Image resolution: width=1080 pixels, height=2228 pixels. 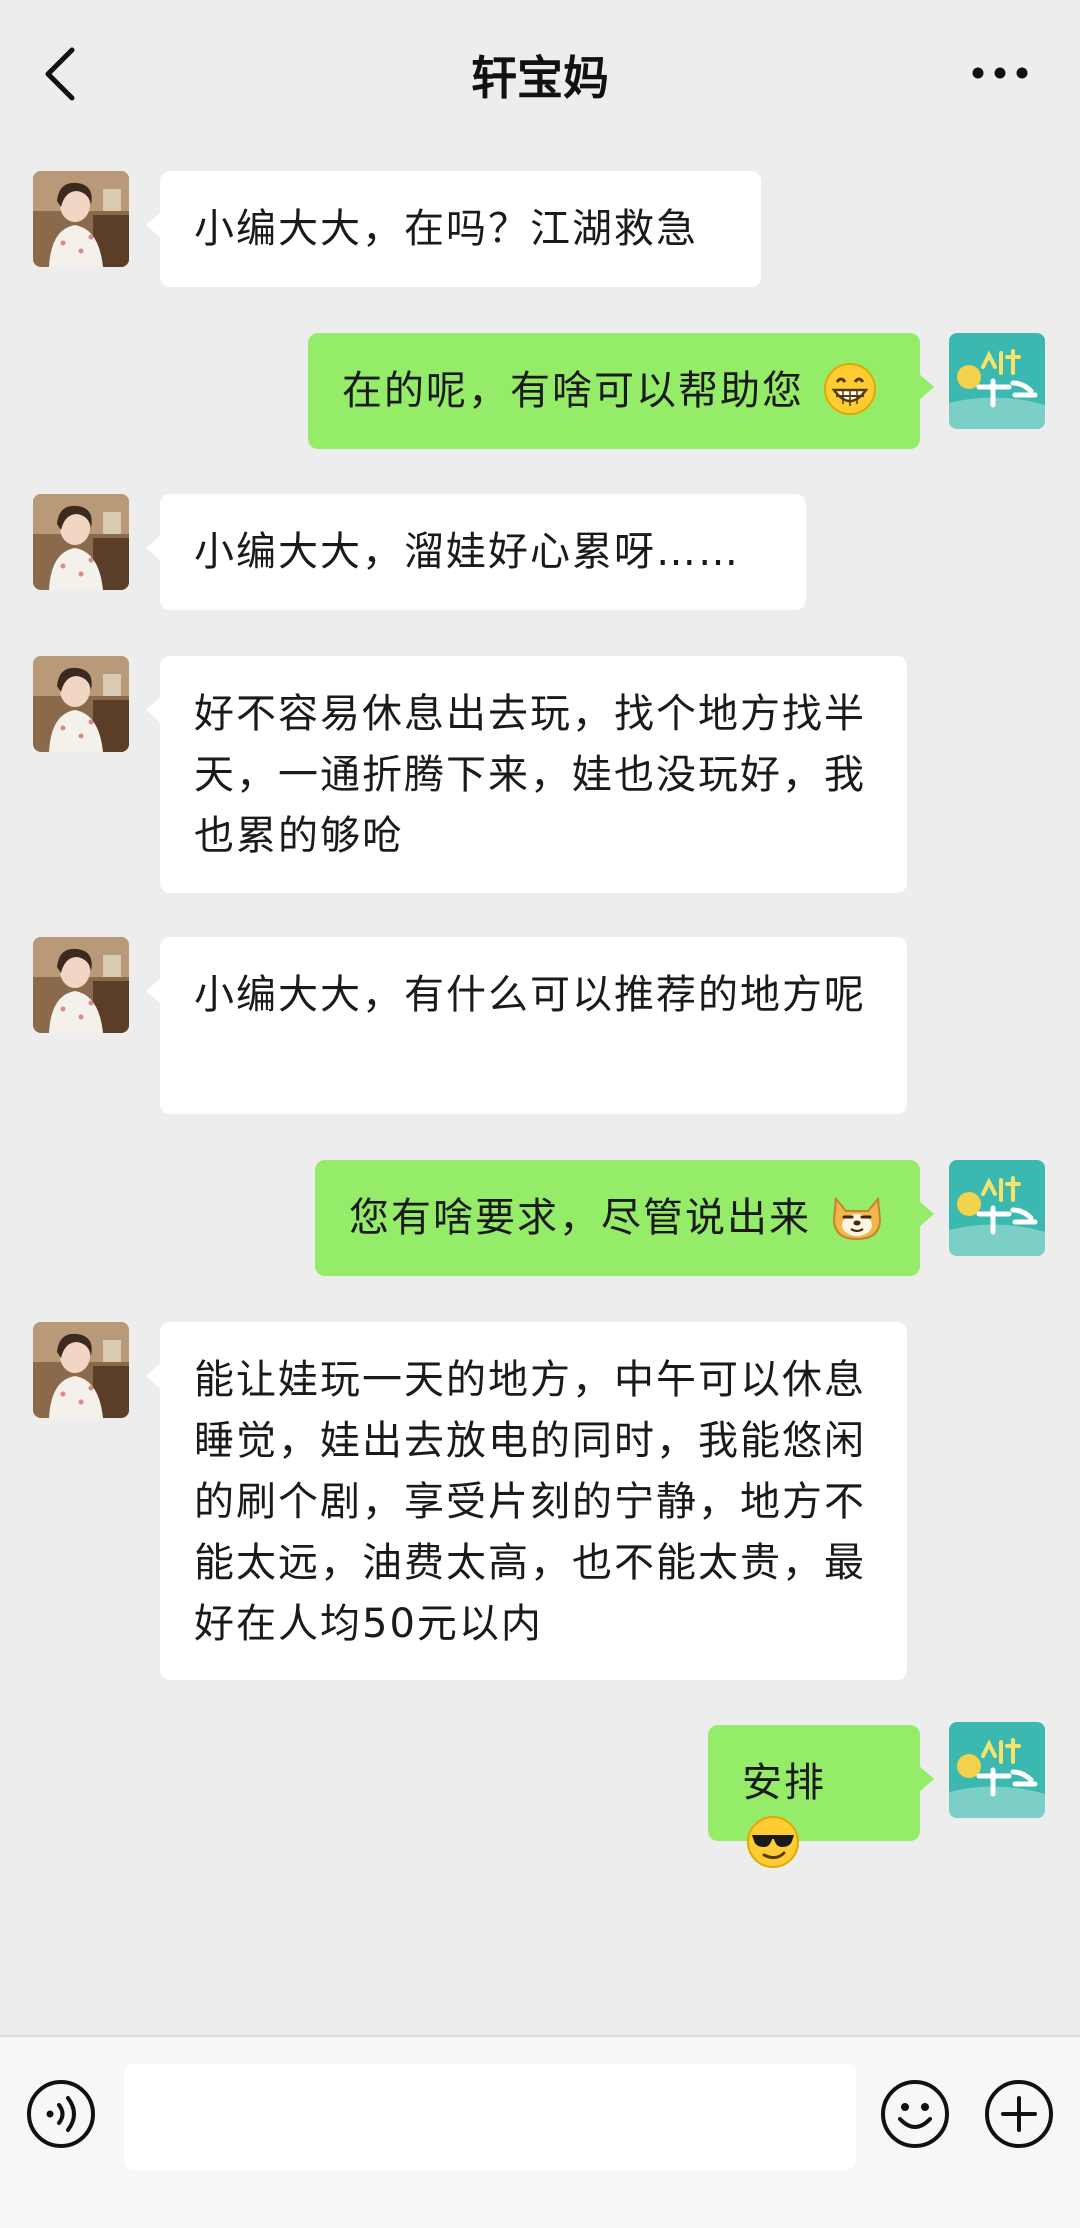 I want to click on outgoing-message-bubble: 安排, so click(x=821, y=1796).